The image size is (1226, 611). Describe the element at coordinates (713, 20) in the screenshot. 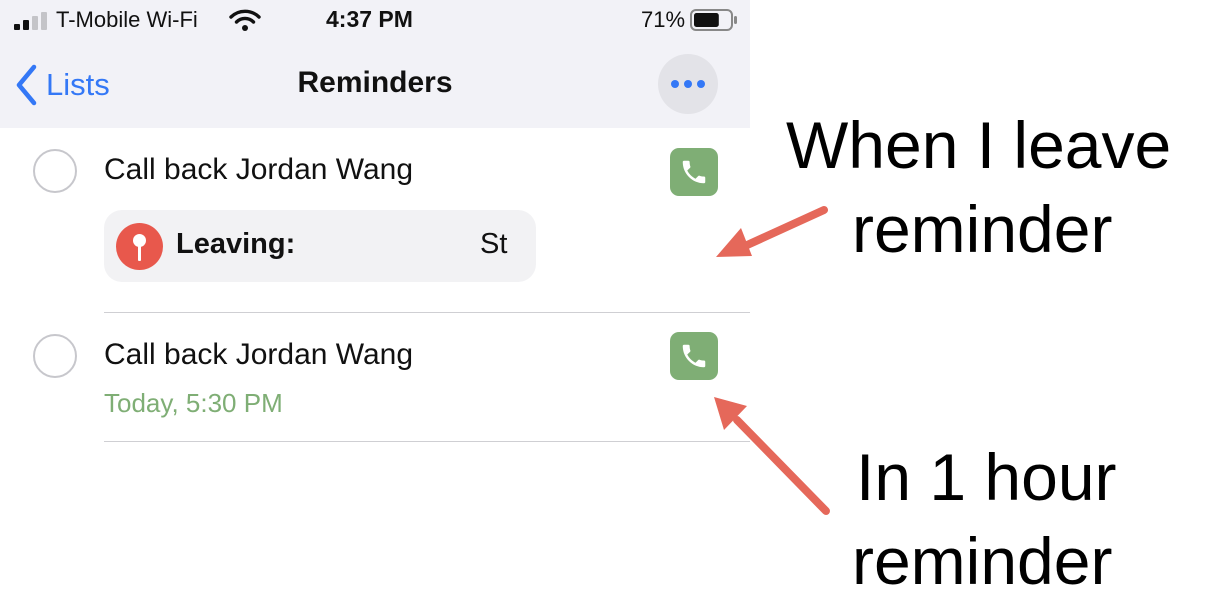

I see `battery-icon` at that location.